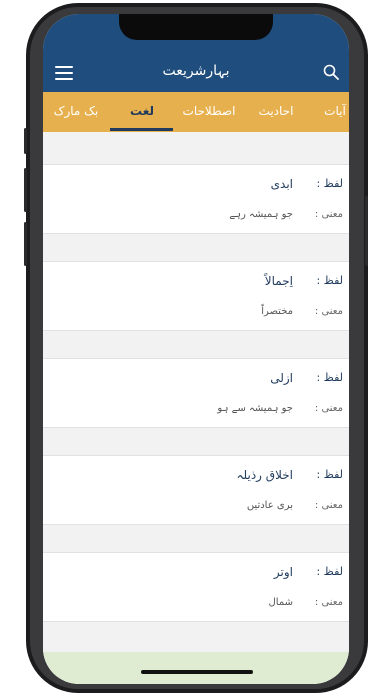 The image size is (392, 696). Describe the element at coordinates (269, 505) in the screenshot. I see `meaning-text: بری عادتیں` at that location.